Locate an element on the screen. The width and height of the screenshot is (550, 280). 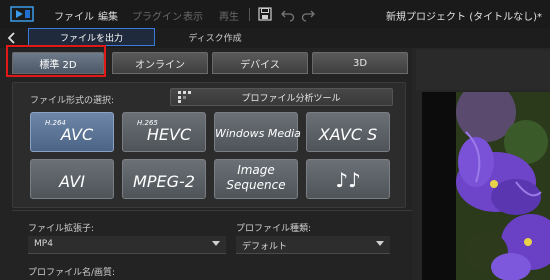
highlight-box is located at coordinates (56, 61).